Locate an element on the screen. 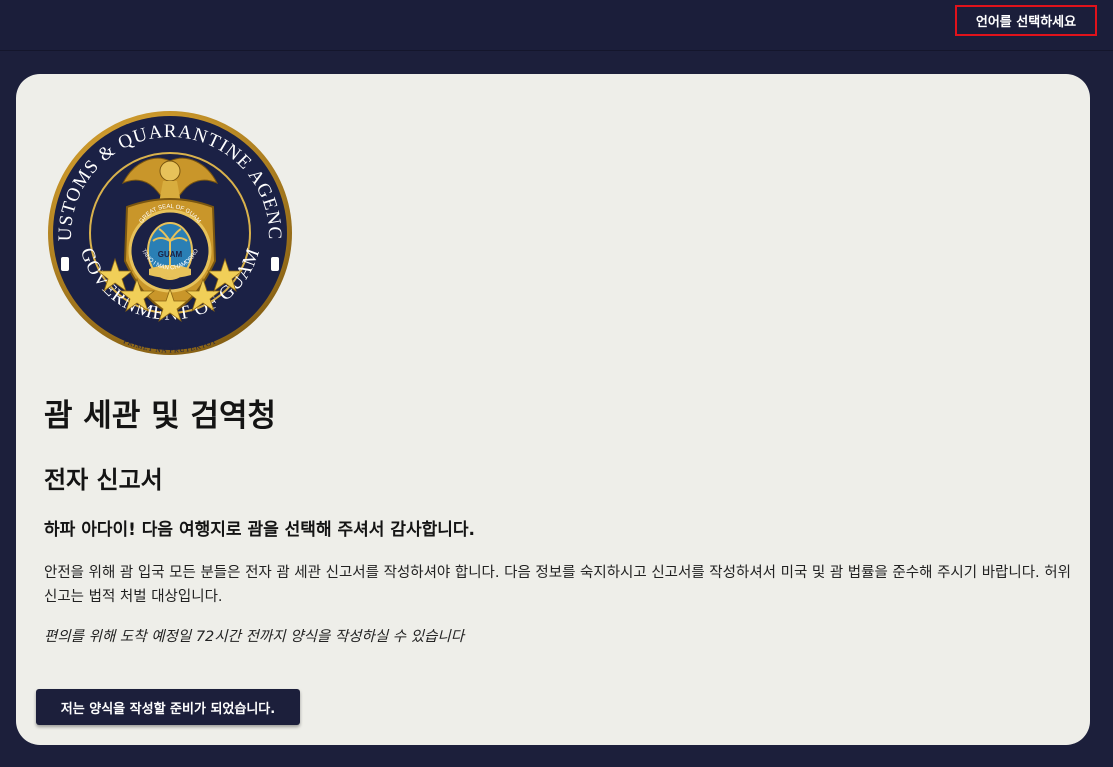 This screenshot has width=1113, height=767. page-subtitle: 전자 신고서 is located at coordinates (103, 480).